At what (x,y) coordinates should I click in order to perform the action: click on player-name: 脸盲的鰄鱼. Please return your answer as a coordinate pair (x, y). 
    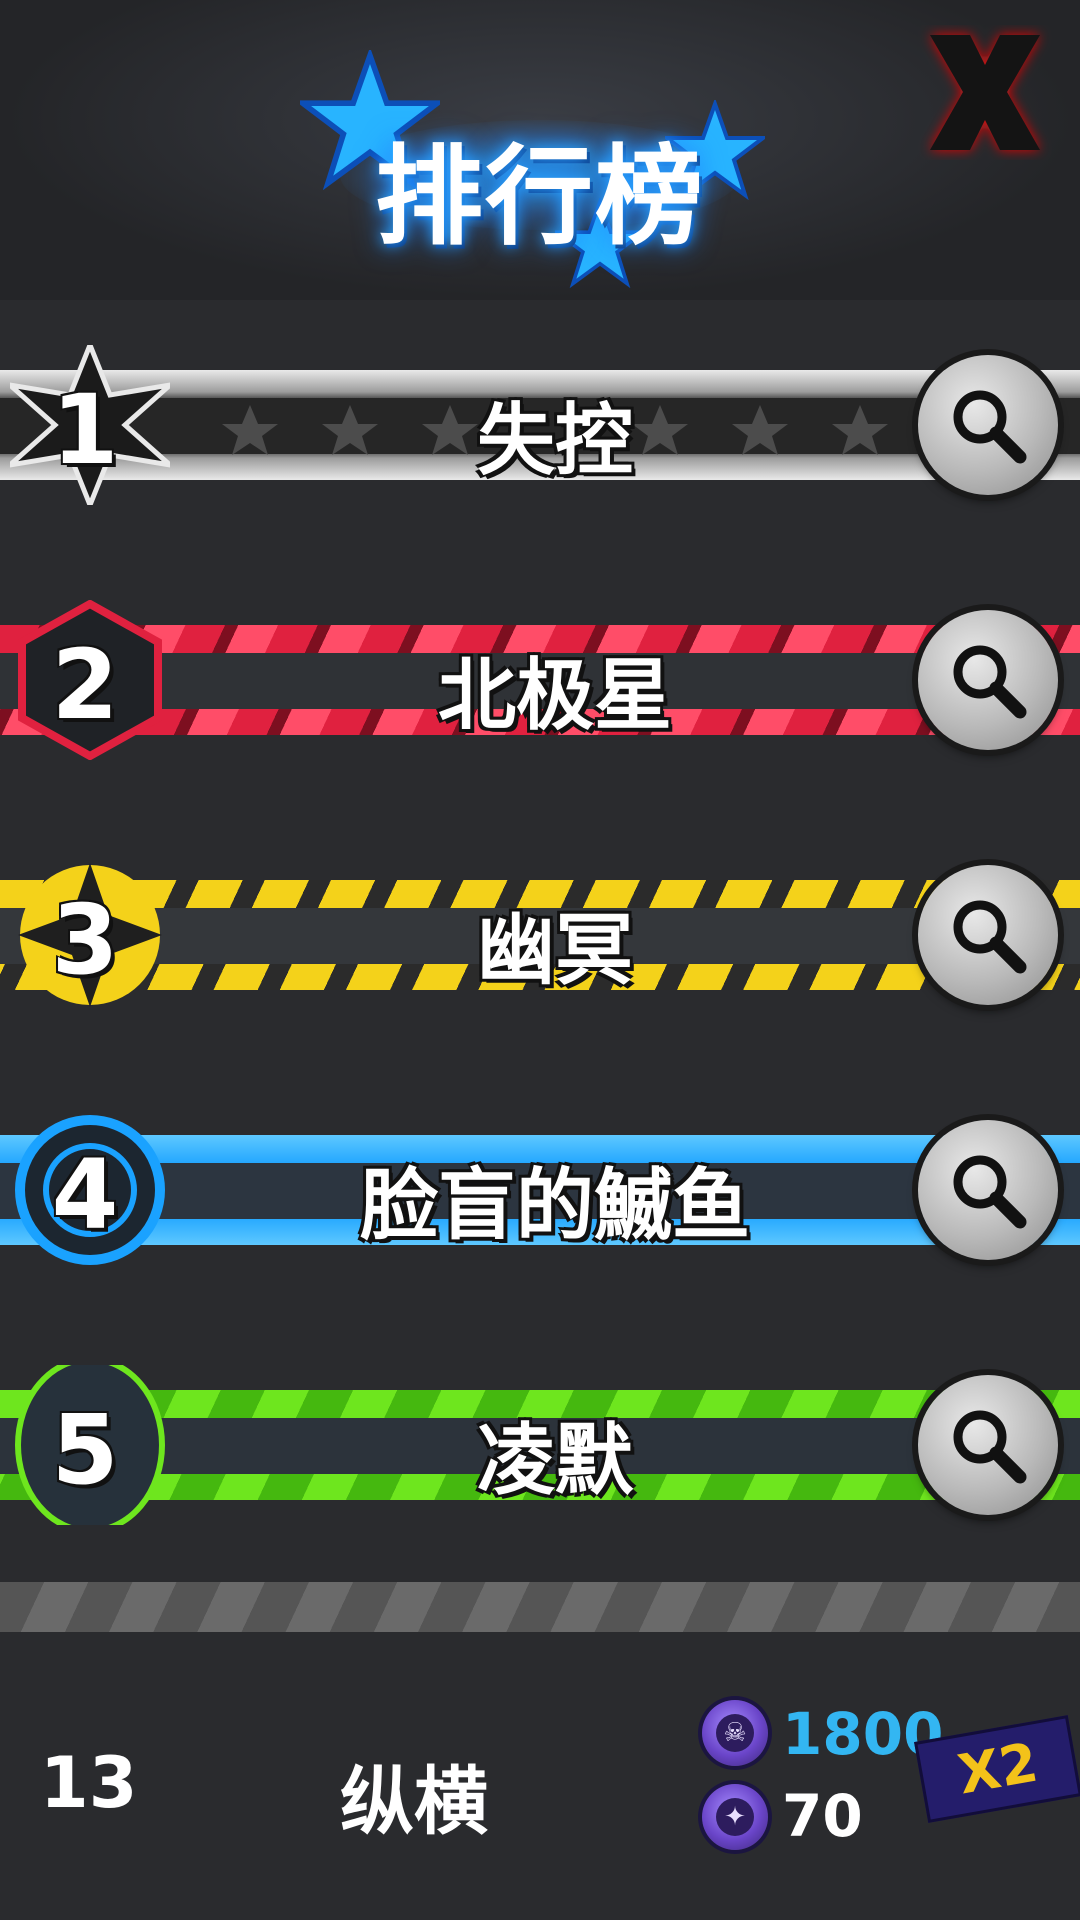
    Looking at the image, I should click on (554, 1206).